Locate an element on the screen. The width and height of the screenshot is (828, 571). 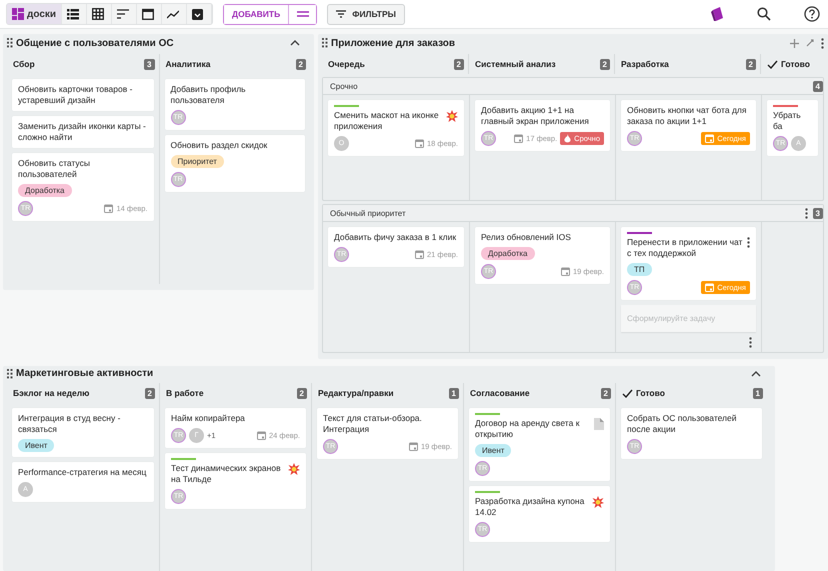
menu-icon is located at coordinates (302, 14).